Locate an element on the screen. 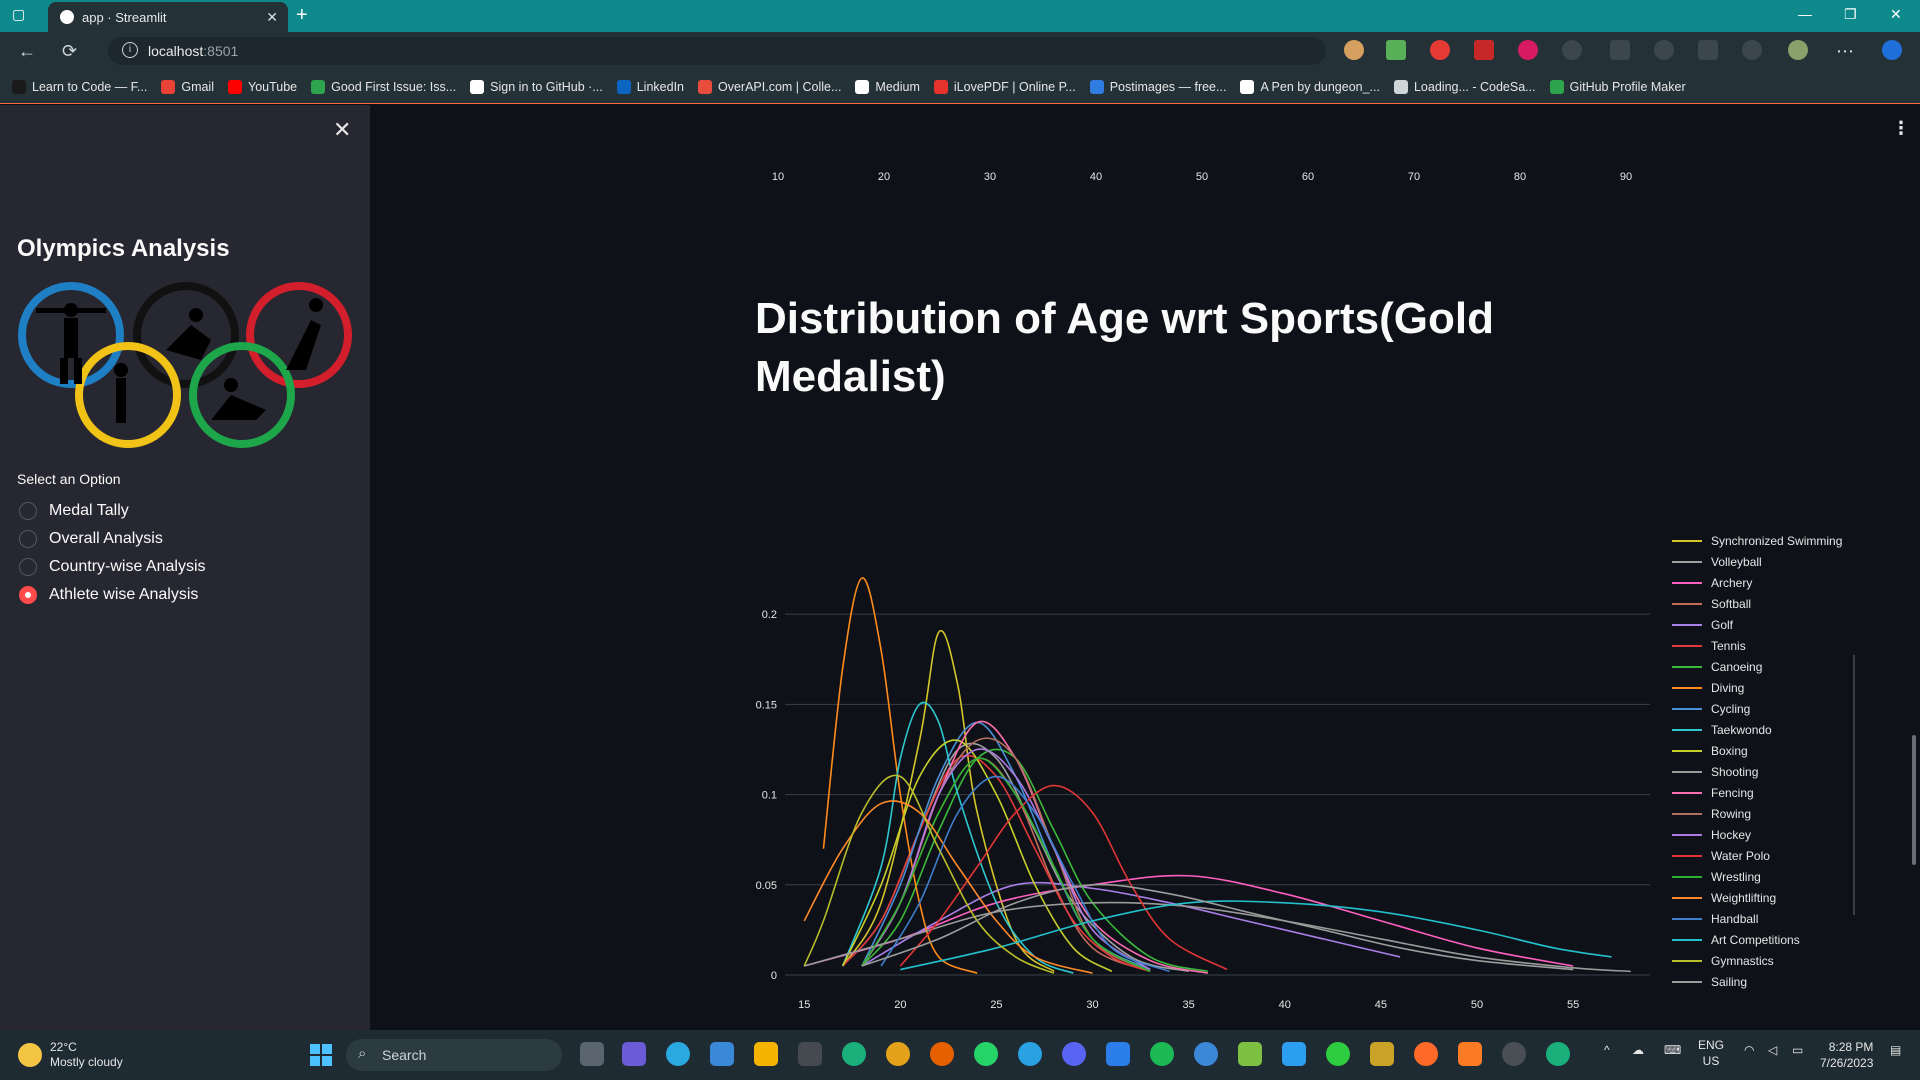  new-tab-icon: + is located at coordinates (302, 15).